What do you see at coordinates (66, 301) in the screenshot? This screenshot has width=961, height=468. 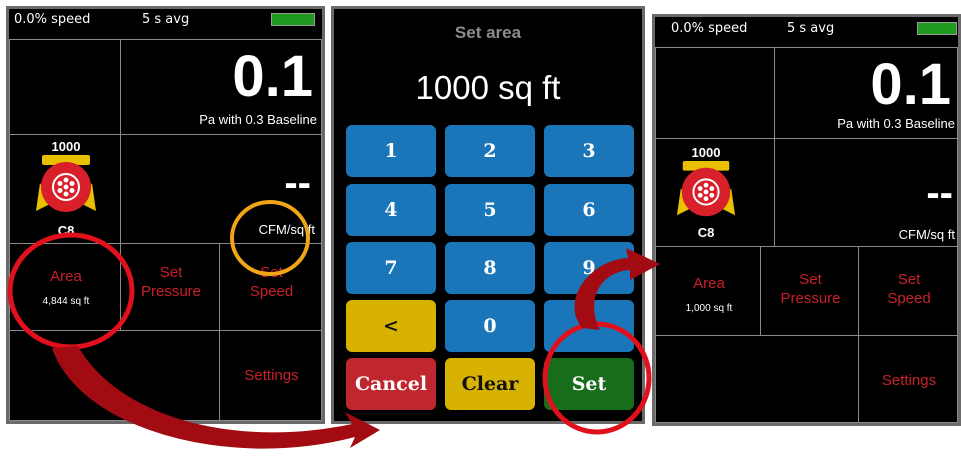 I see `area-value: 4,844 sq ft` at bounding box center [66, 301].